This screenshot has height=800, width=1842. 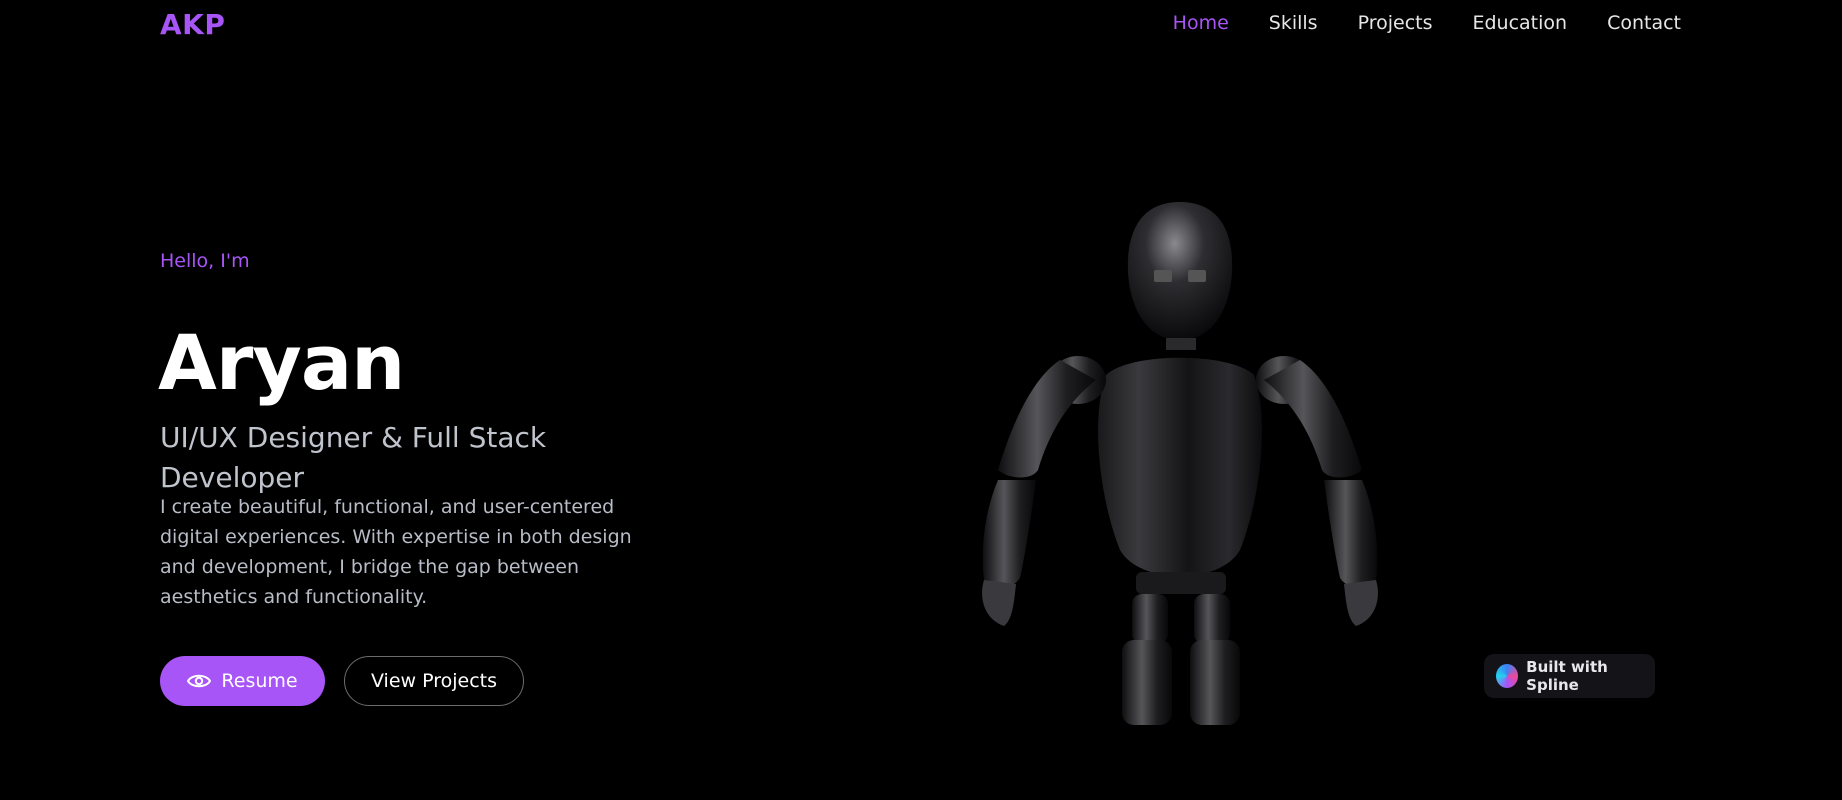 I want to click on spline-badge-label: Built with Spline, so click(x=1567, y=676).